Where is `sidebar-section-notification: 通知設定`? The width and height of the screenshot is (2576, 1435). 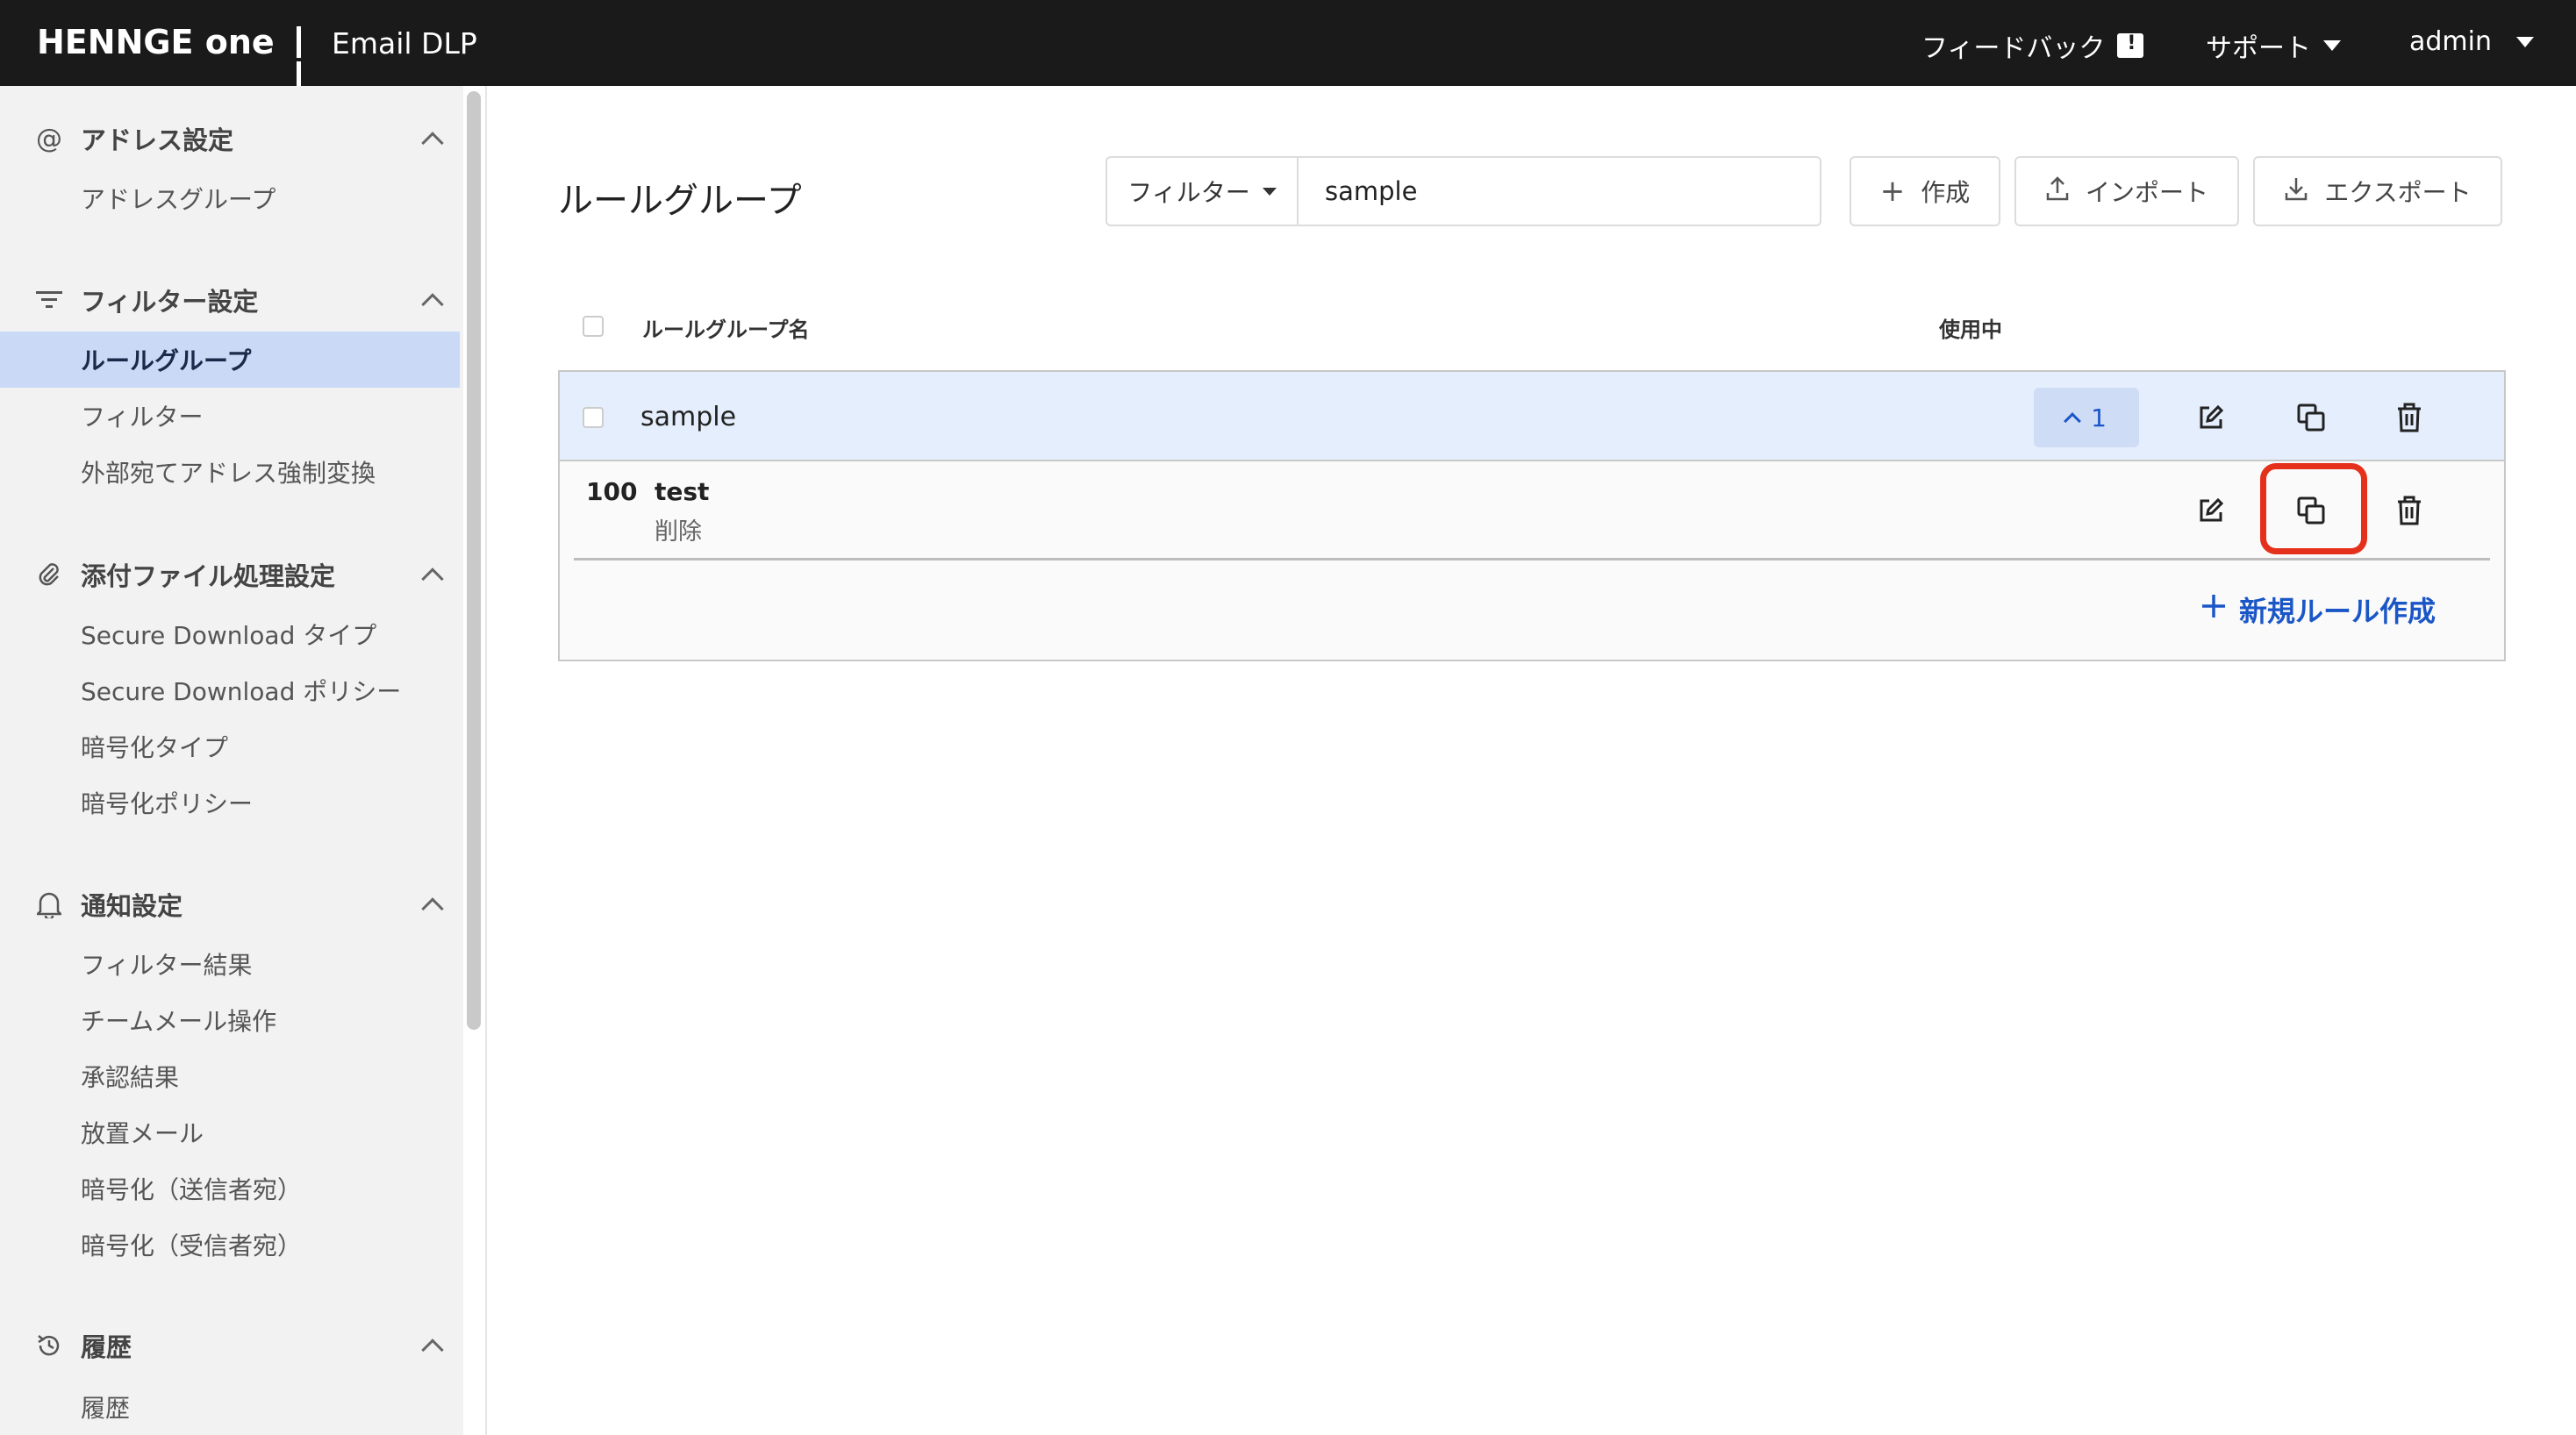 sidebar-section-notification: 通知設定 is located at coordinates (240, 904).